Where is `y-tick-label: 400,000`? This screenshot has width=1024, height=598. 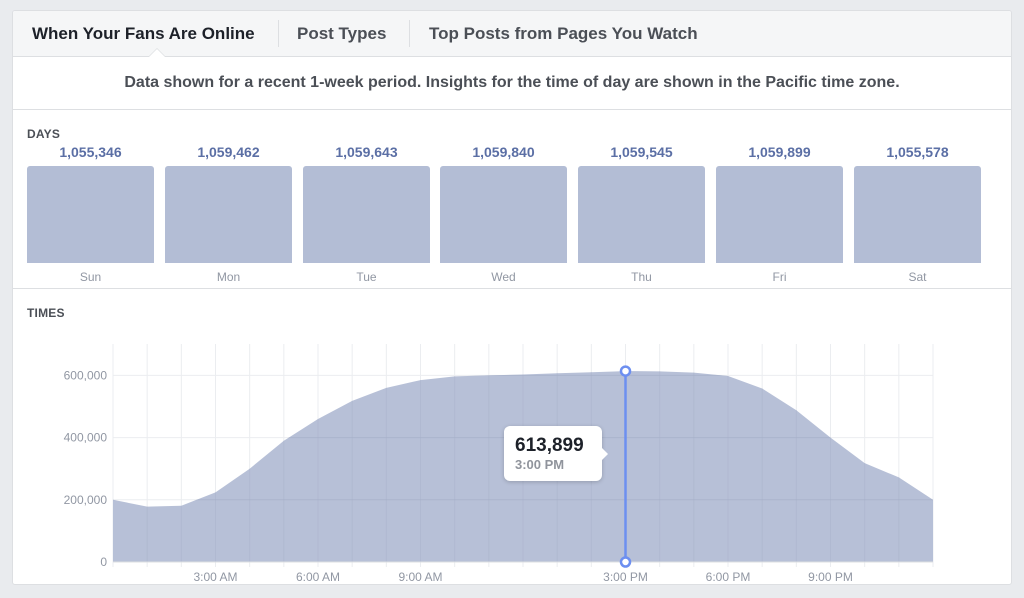
y-tick-label: 400,000 is located at coordinates (86, 438).